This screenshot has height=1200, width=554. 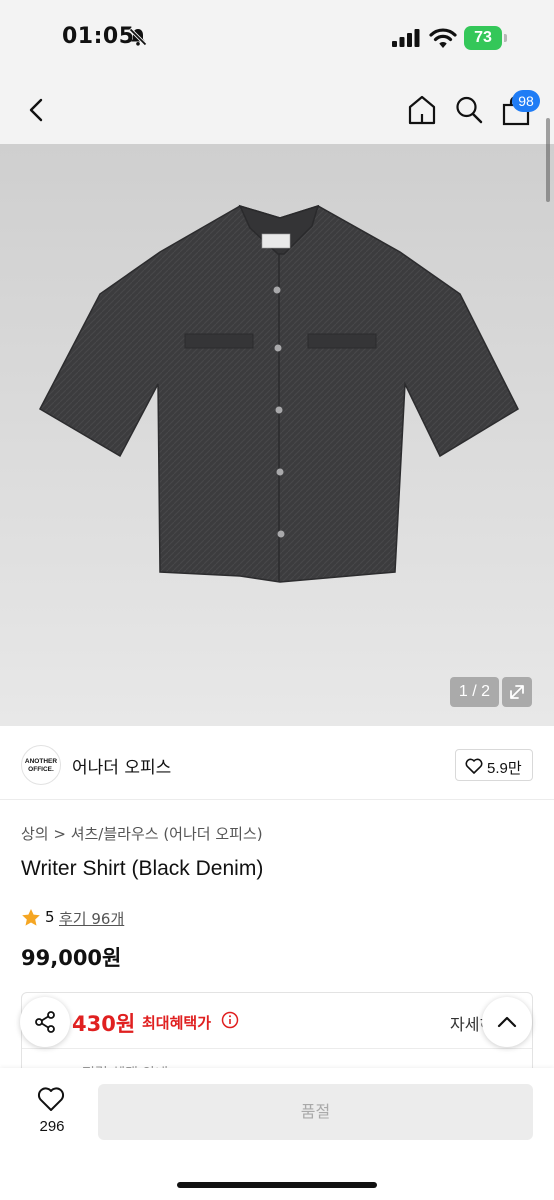 I want to click on bell-muted-icon, so click(x=138, y=37).